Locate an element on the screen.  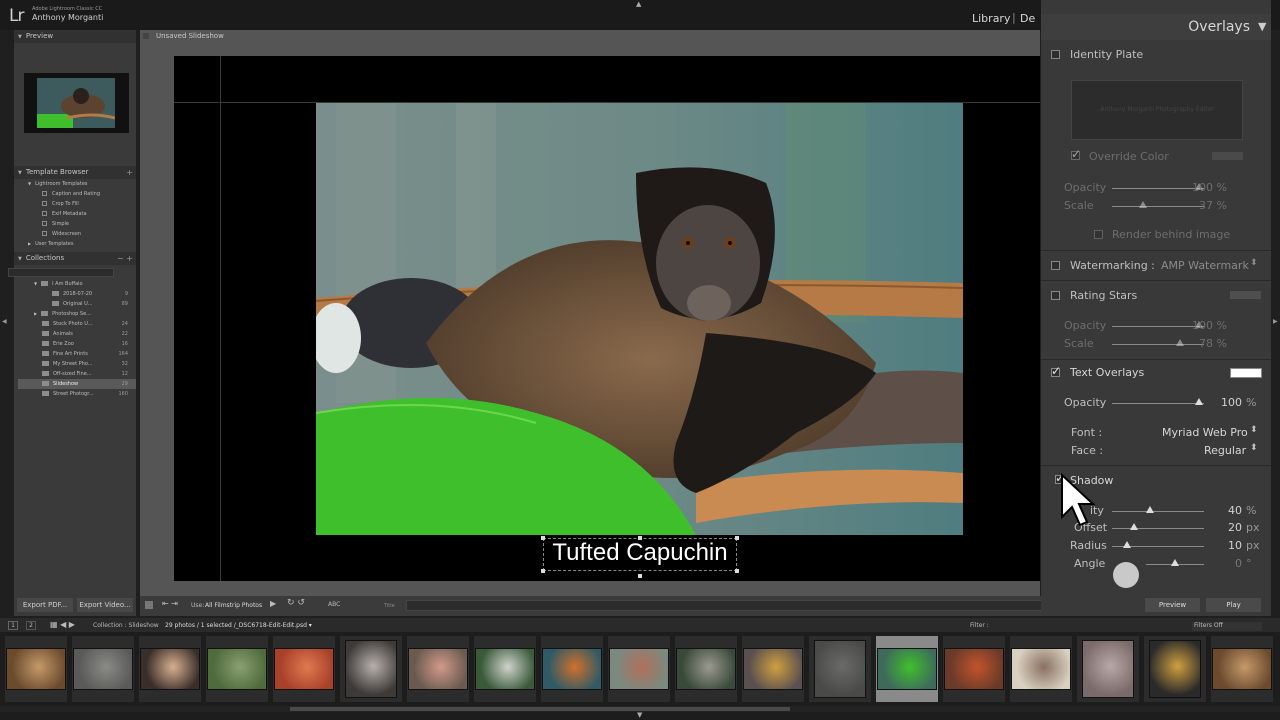
shadow-opacity-value: 40 is located at coordinates (1222, 510).